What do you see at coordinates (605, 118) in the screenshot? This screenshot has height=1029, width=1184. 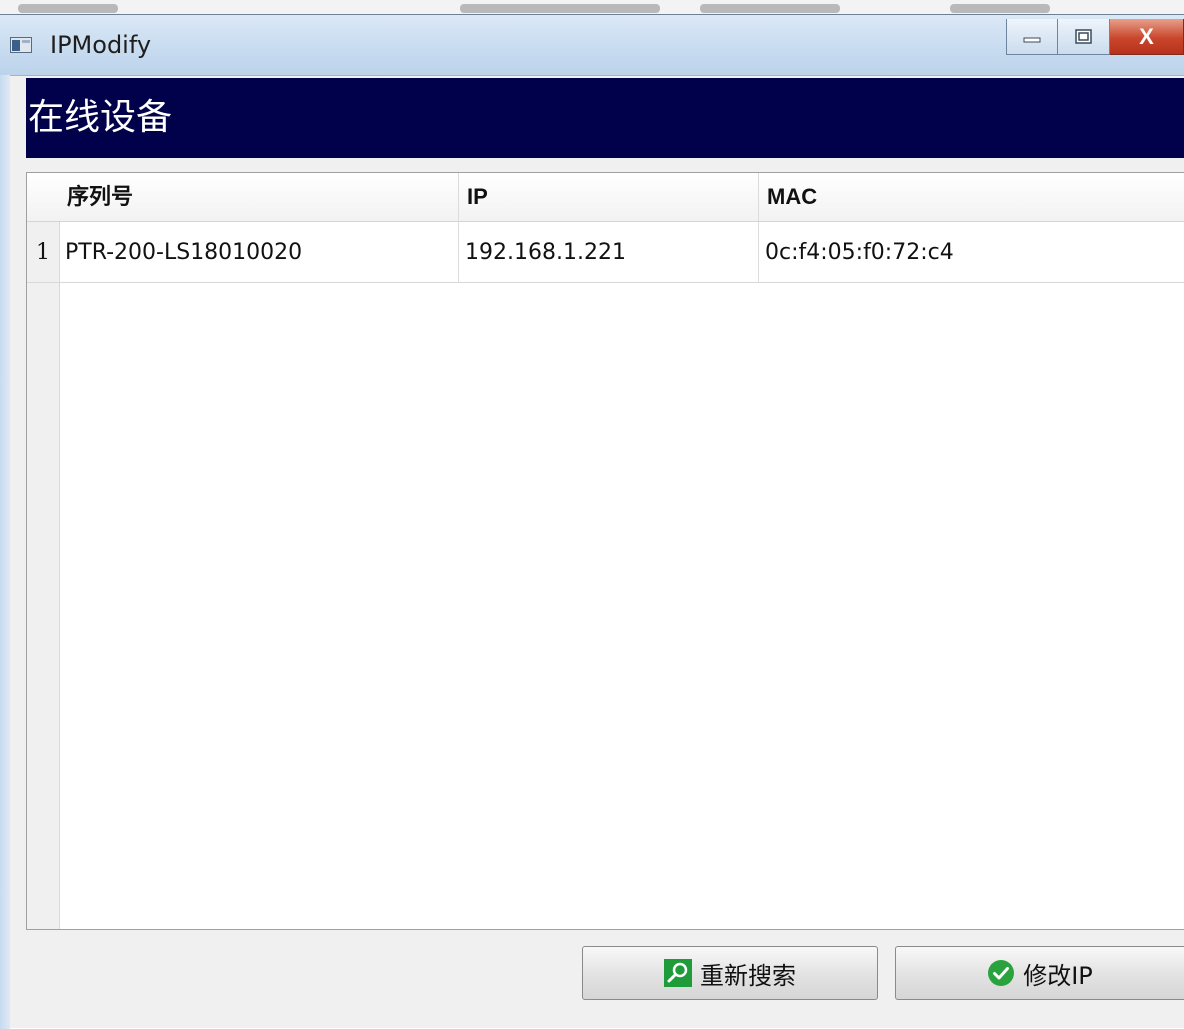 I see `online-devices-header: 在线设备` at bounding box center [605, 118].